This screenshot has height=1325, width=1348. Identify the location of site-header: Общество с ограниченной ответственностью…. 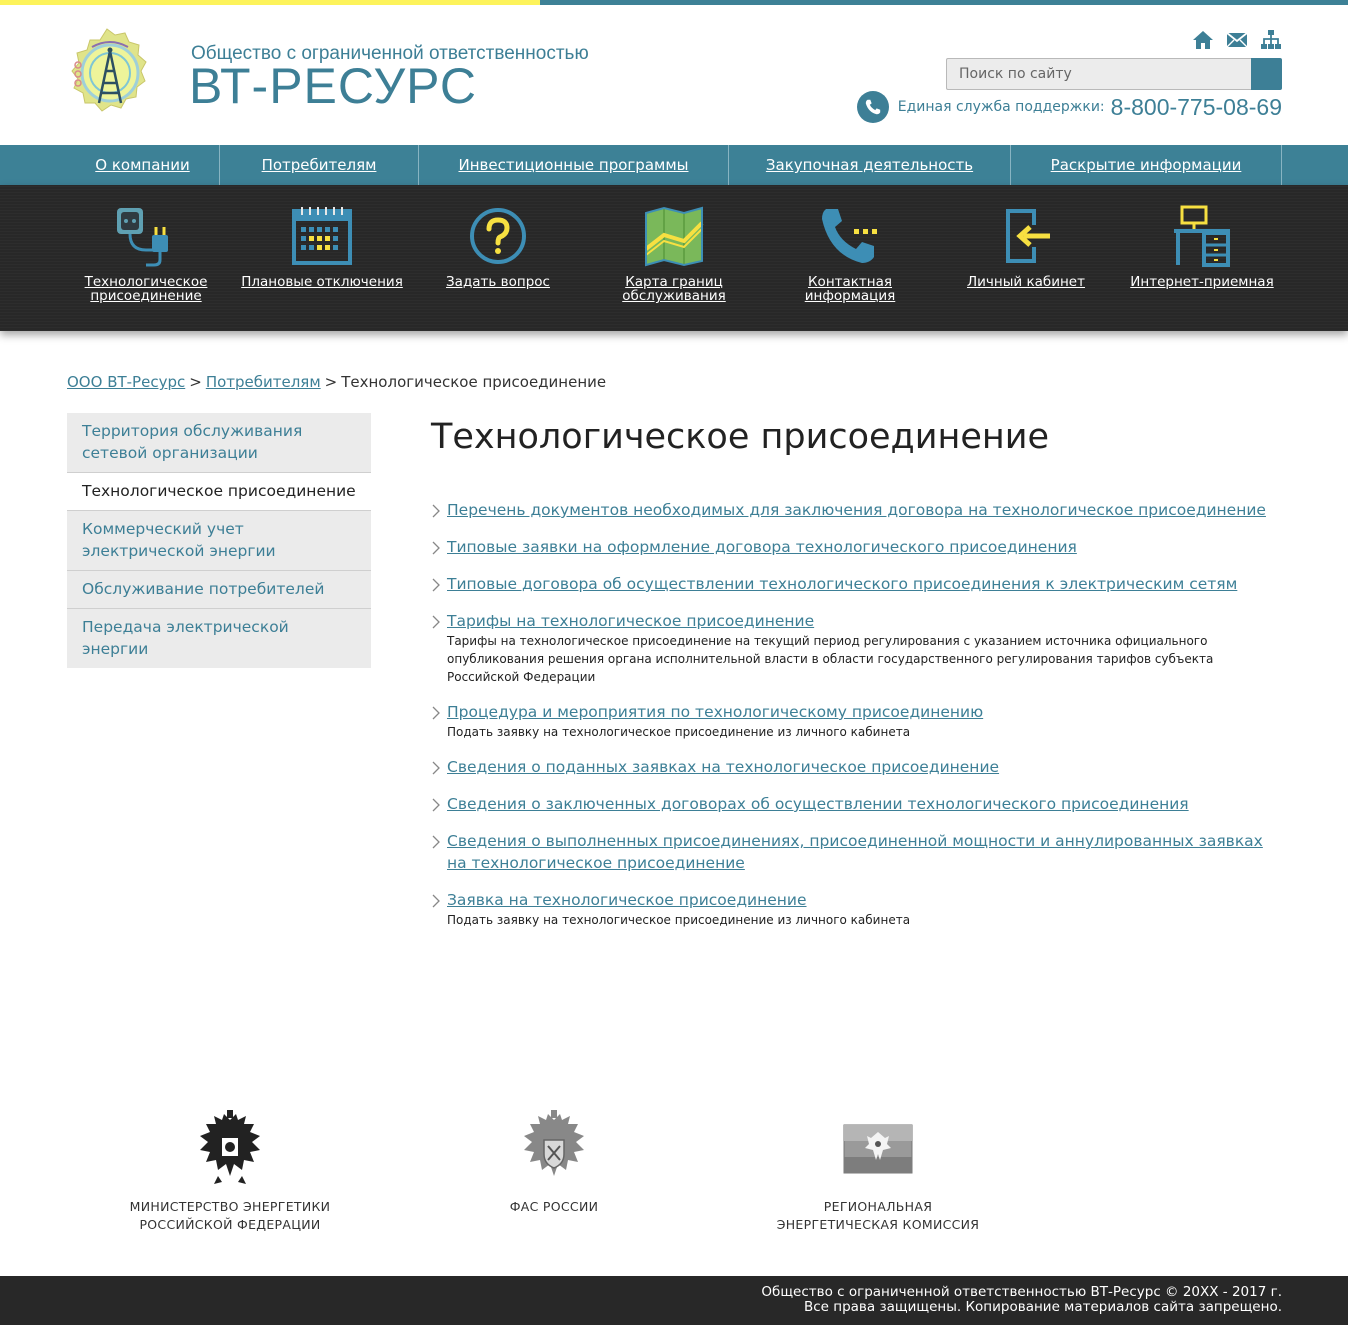
(674, 75).